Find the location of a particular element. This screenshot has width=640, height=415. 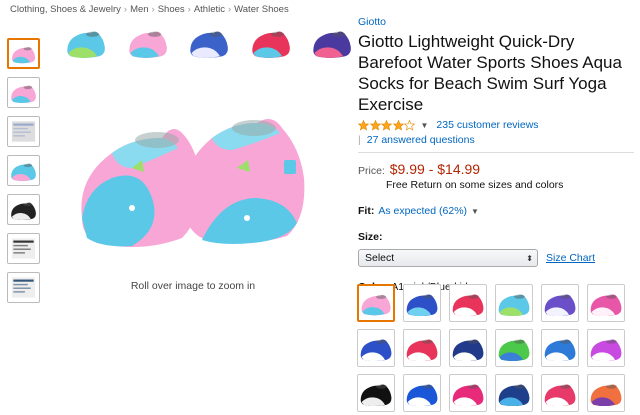

thumbnail-size-chart is located at coordinates (23, 131).